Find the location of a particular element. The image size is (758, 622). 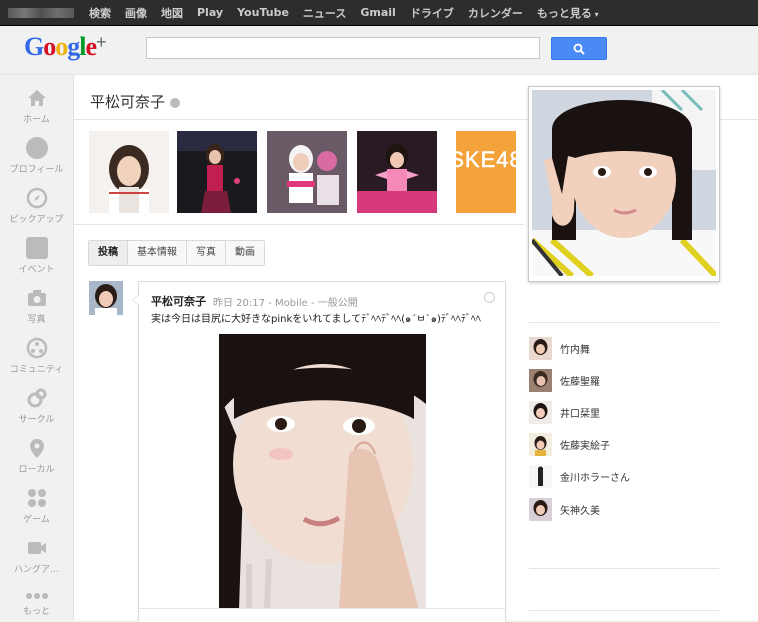

post-time: 昨日 20:17 is located at coordinates (239, 303).